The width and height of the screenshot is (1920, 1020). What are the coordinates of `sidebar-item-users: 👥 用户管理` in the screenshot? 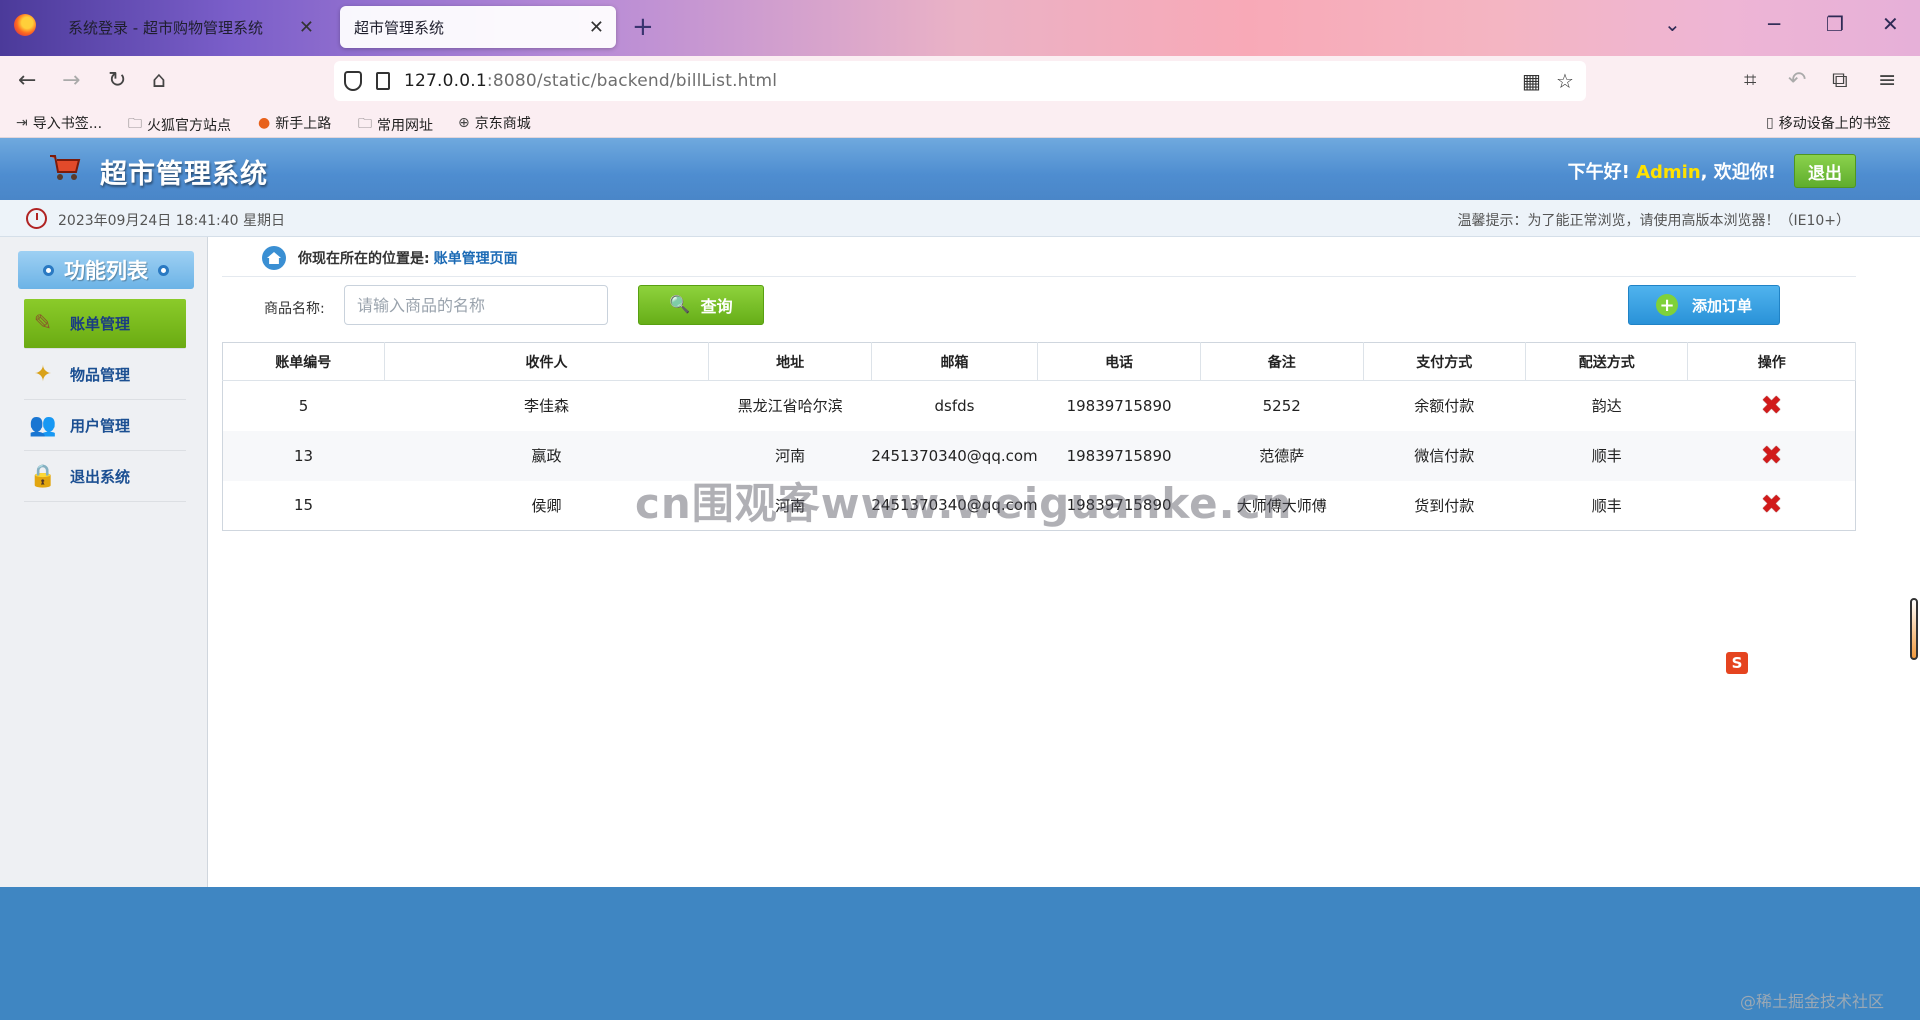 It's located at (105, 425).